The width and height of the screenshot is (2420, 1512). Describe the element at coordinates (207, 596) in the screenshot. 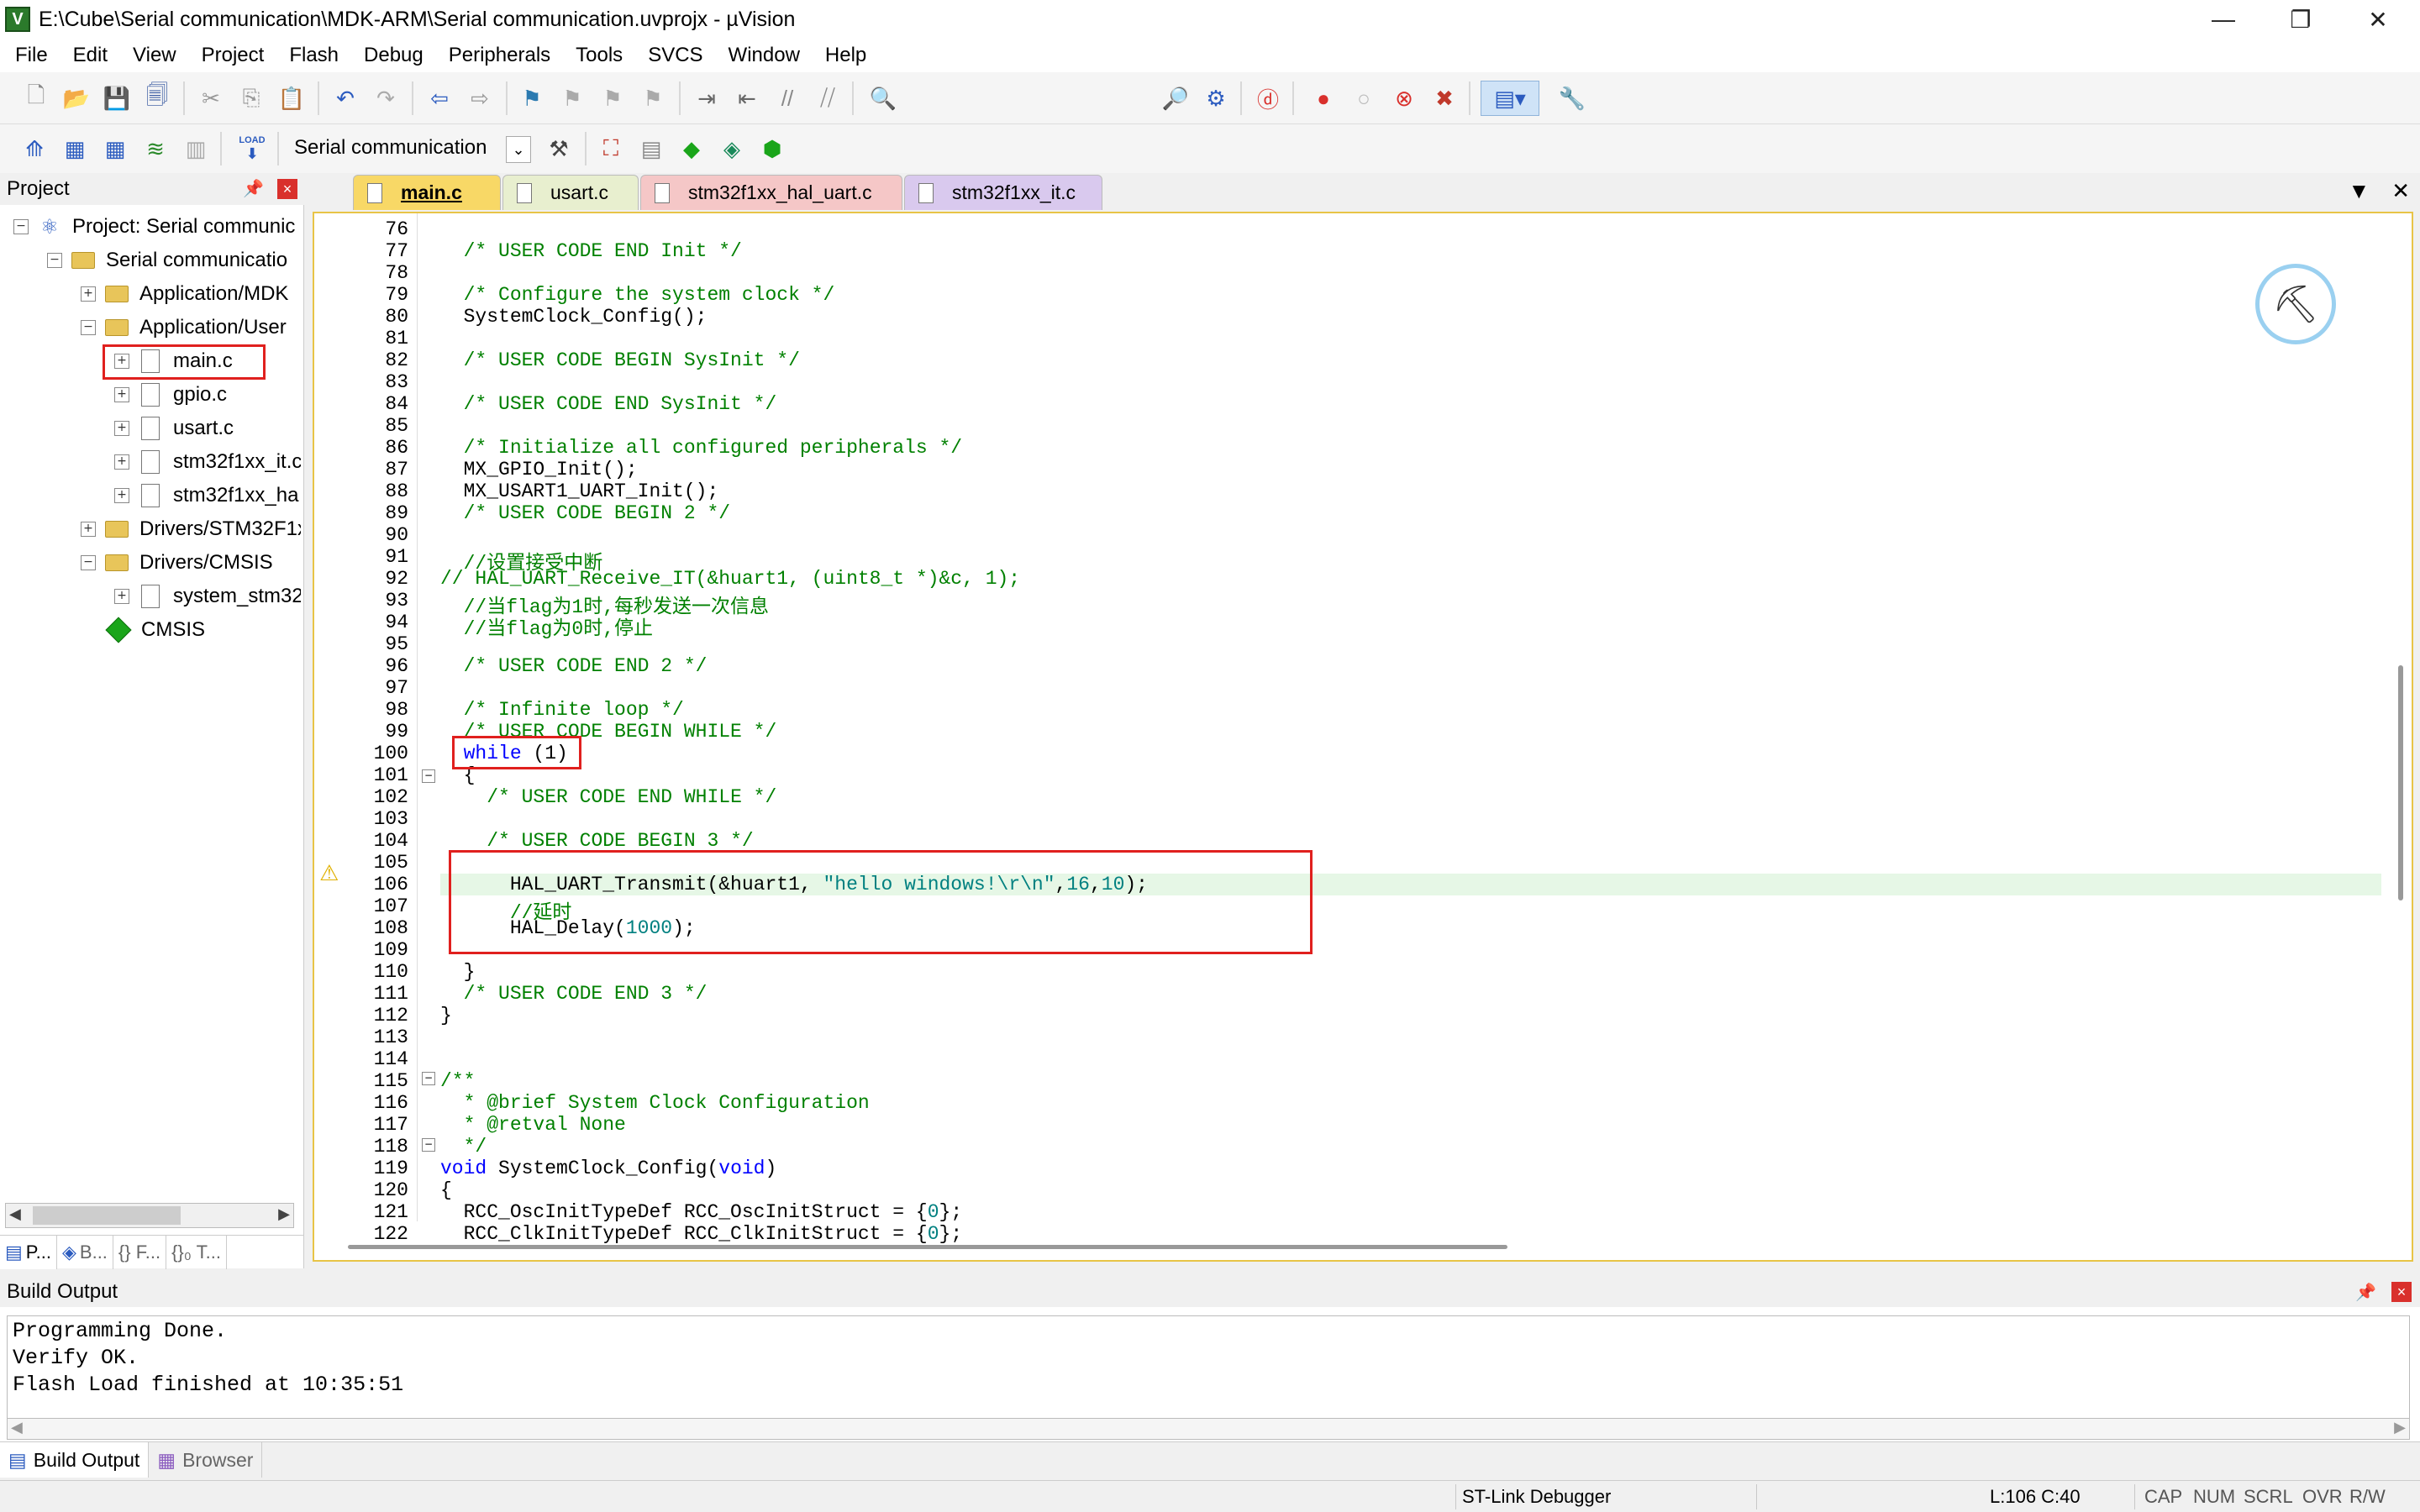

I see `tree-node-system-stm32: + system_stm32` at that location.